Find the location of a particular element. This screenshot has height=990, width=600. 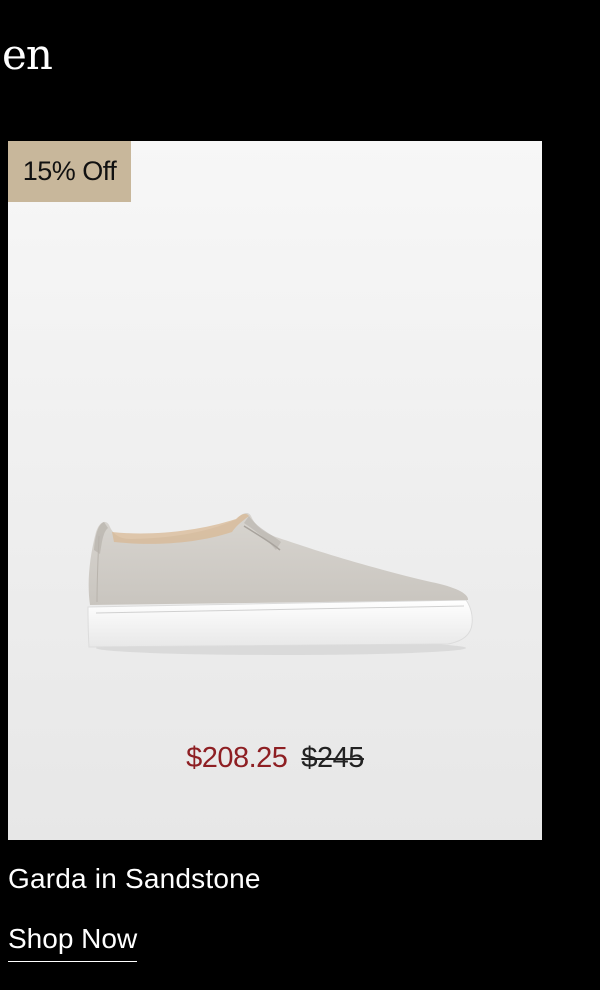

price-row: $208.25 $245 is located at coordinates (275, 758).